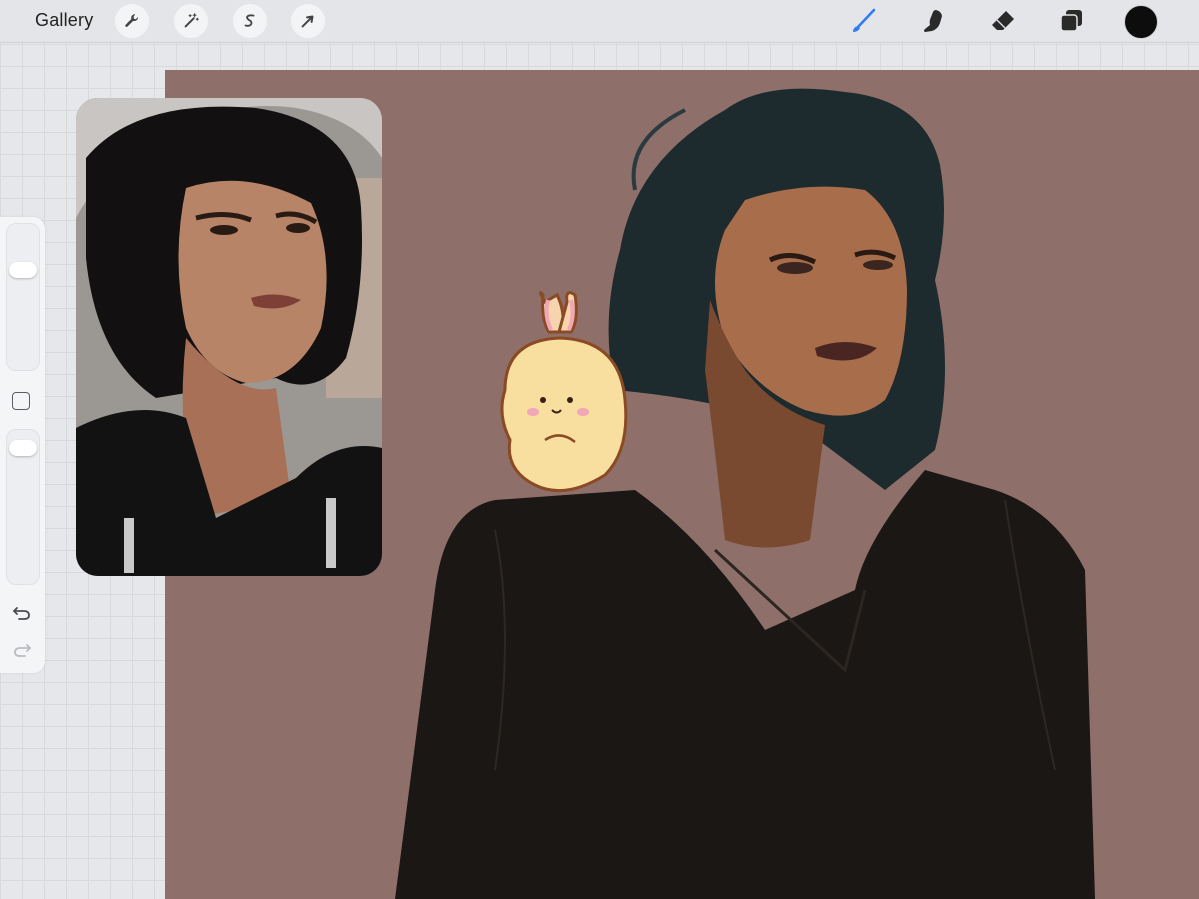  I want to click on modify-square-icon, so click(21, 401).